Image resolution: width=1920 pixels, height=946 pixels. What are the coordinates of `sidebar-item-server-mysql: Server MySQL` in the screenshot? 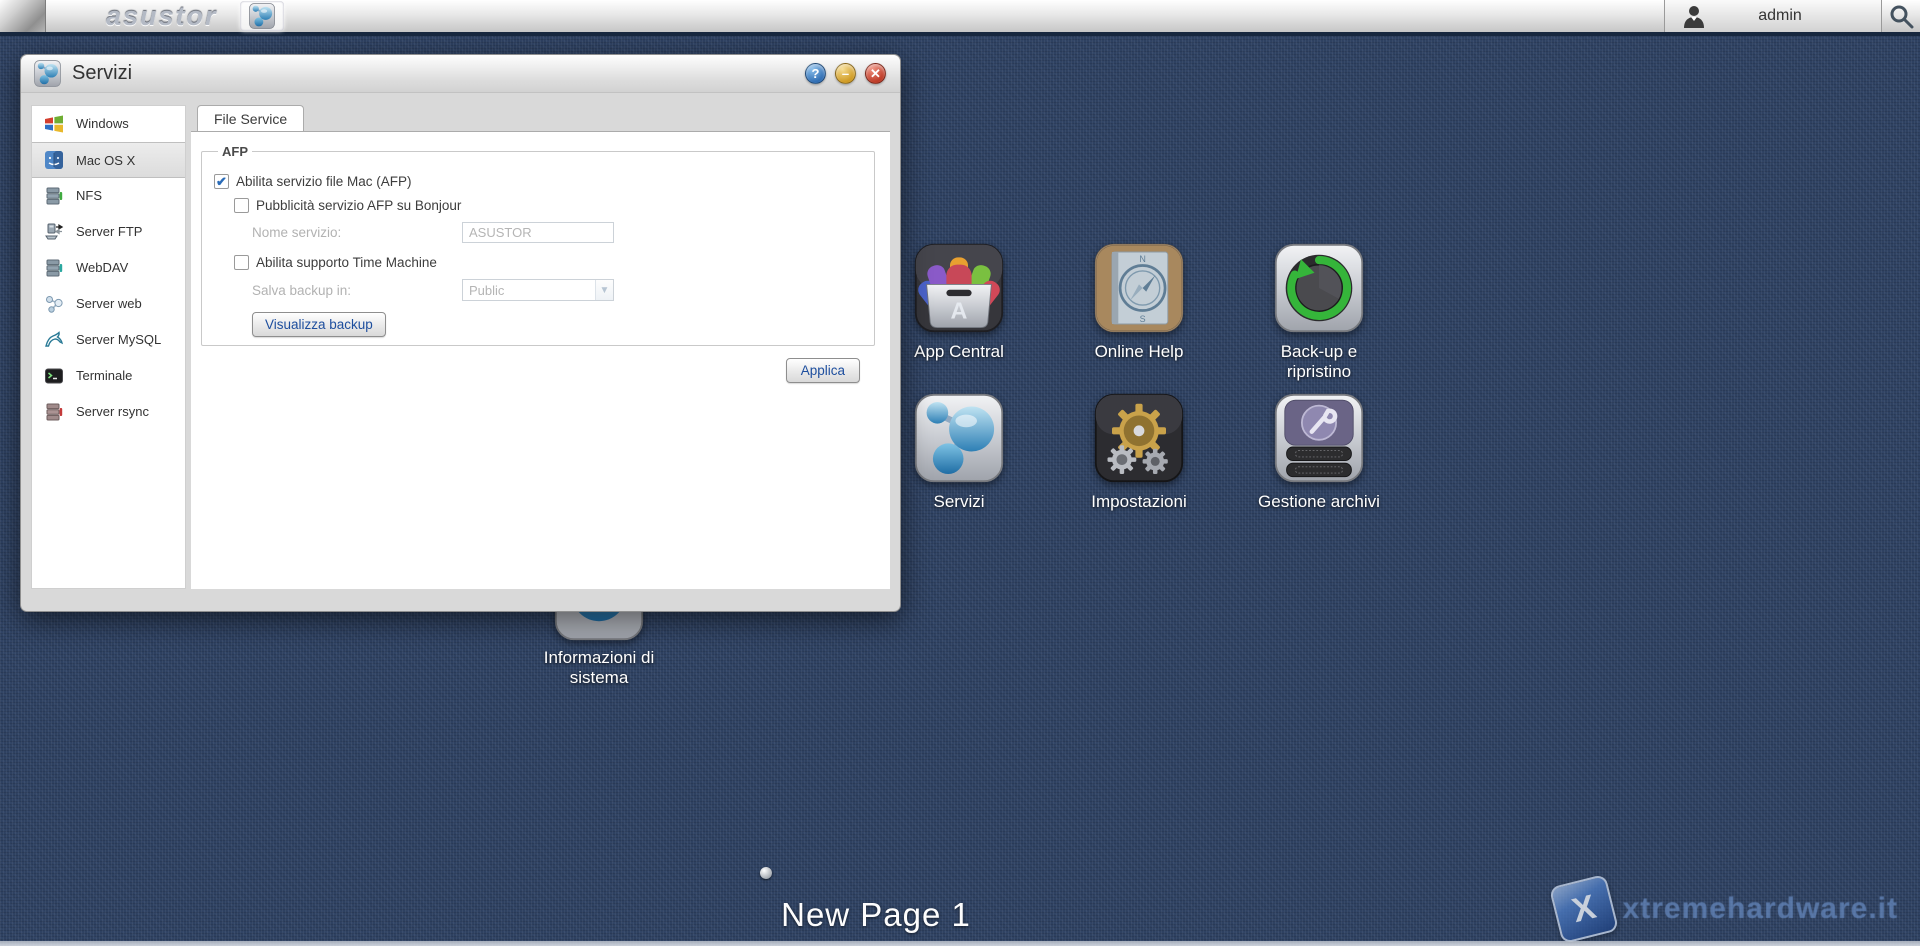 It's located at (108, 340).